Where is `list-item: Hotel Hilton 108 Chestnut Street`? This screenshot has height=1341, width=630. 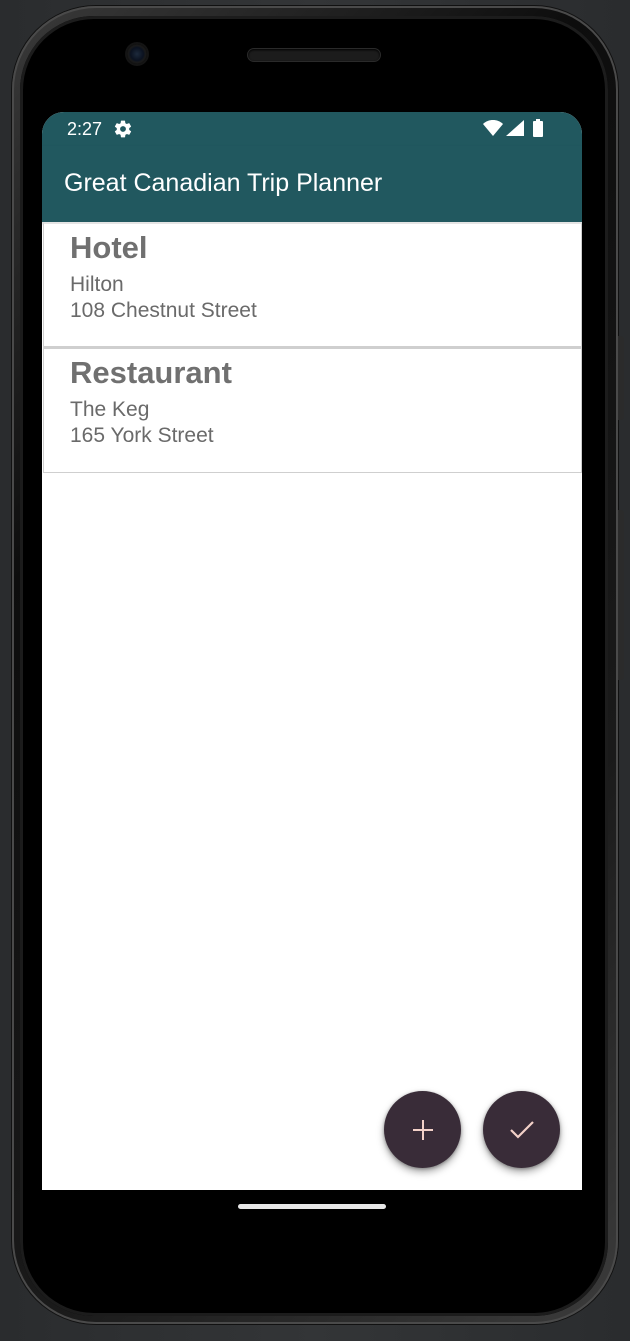
list-item: Hotel Hilton 108 Chestnut Street is located at coordinates (312, 284).